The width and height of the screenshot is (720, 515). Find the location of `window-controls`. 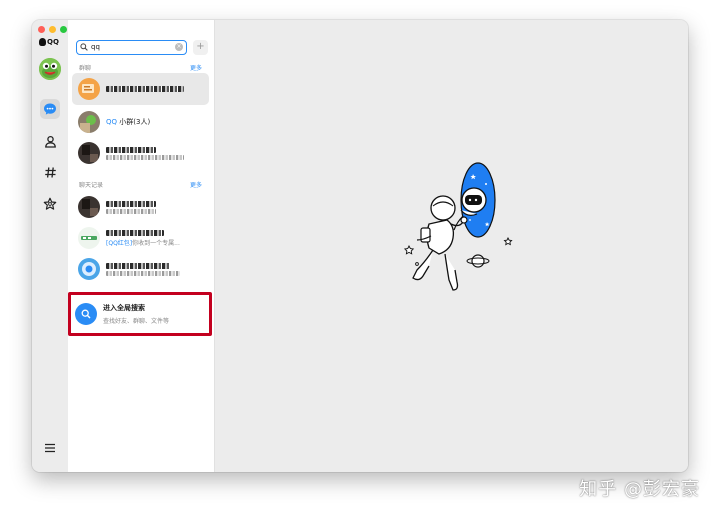

window-controls is located at coordinates (52, 29).